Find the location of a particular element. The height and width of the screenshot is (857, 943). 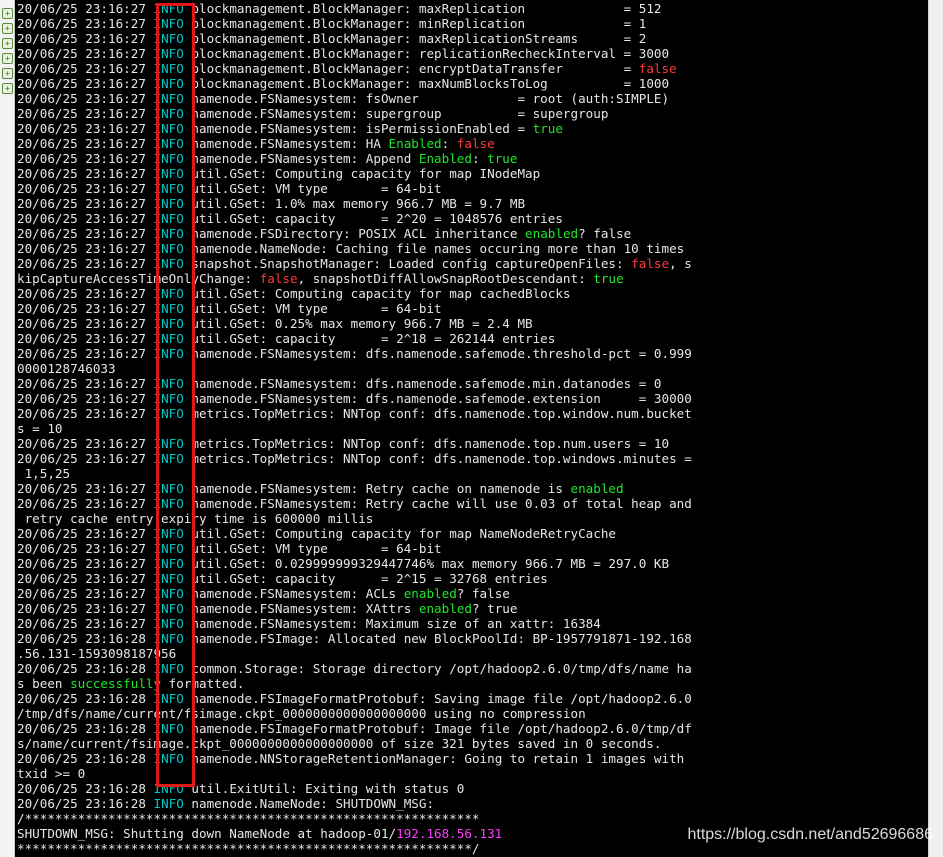

log-text-segment: s = 10 is located at coordinates (40, 428).